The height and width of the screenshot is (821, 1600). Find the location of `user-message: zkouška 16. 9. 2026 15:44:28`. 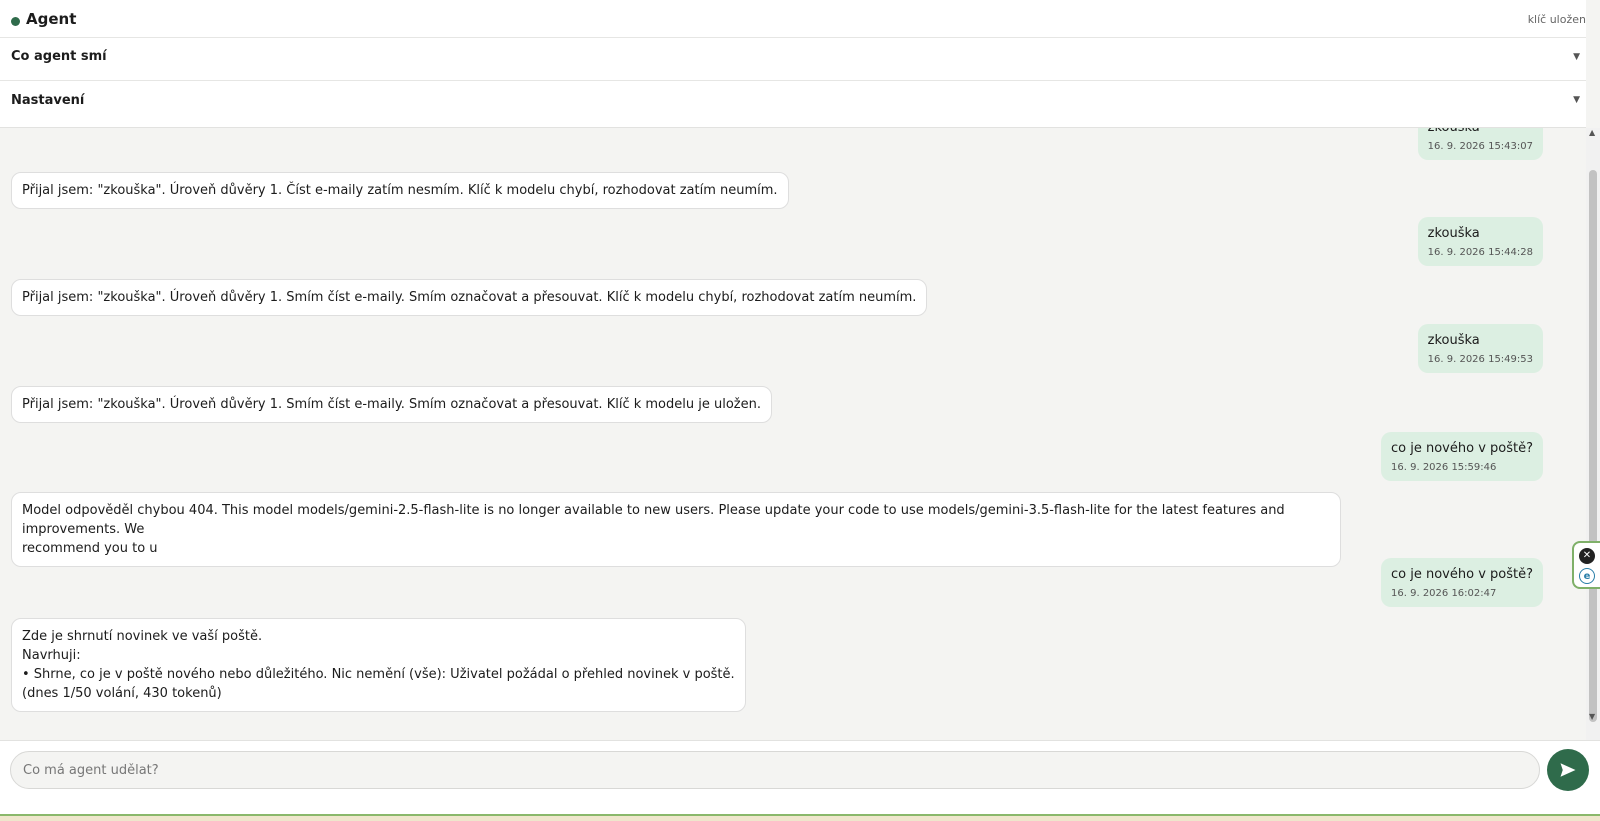

user-message: zkouška 16. 9. 2026 15:44:28 is located at coordinates (1480, 241).